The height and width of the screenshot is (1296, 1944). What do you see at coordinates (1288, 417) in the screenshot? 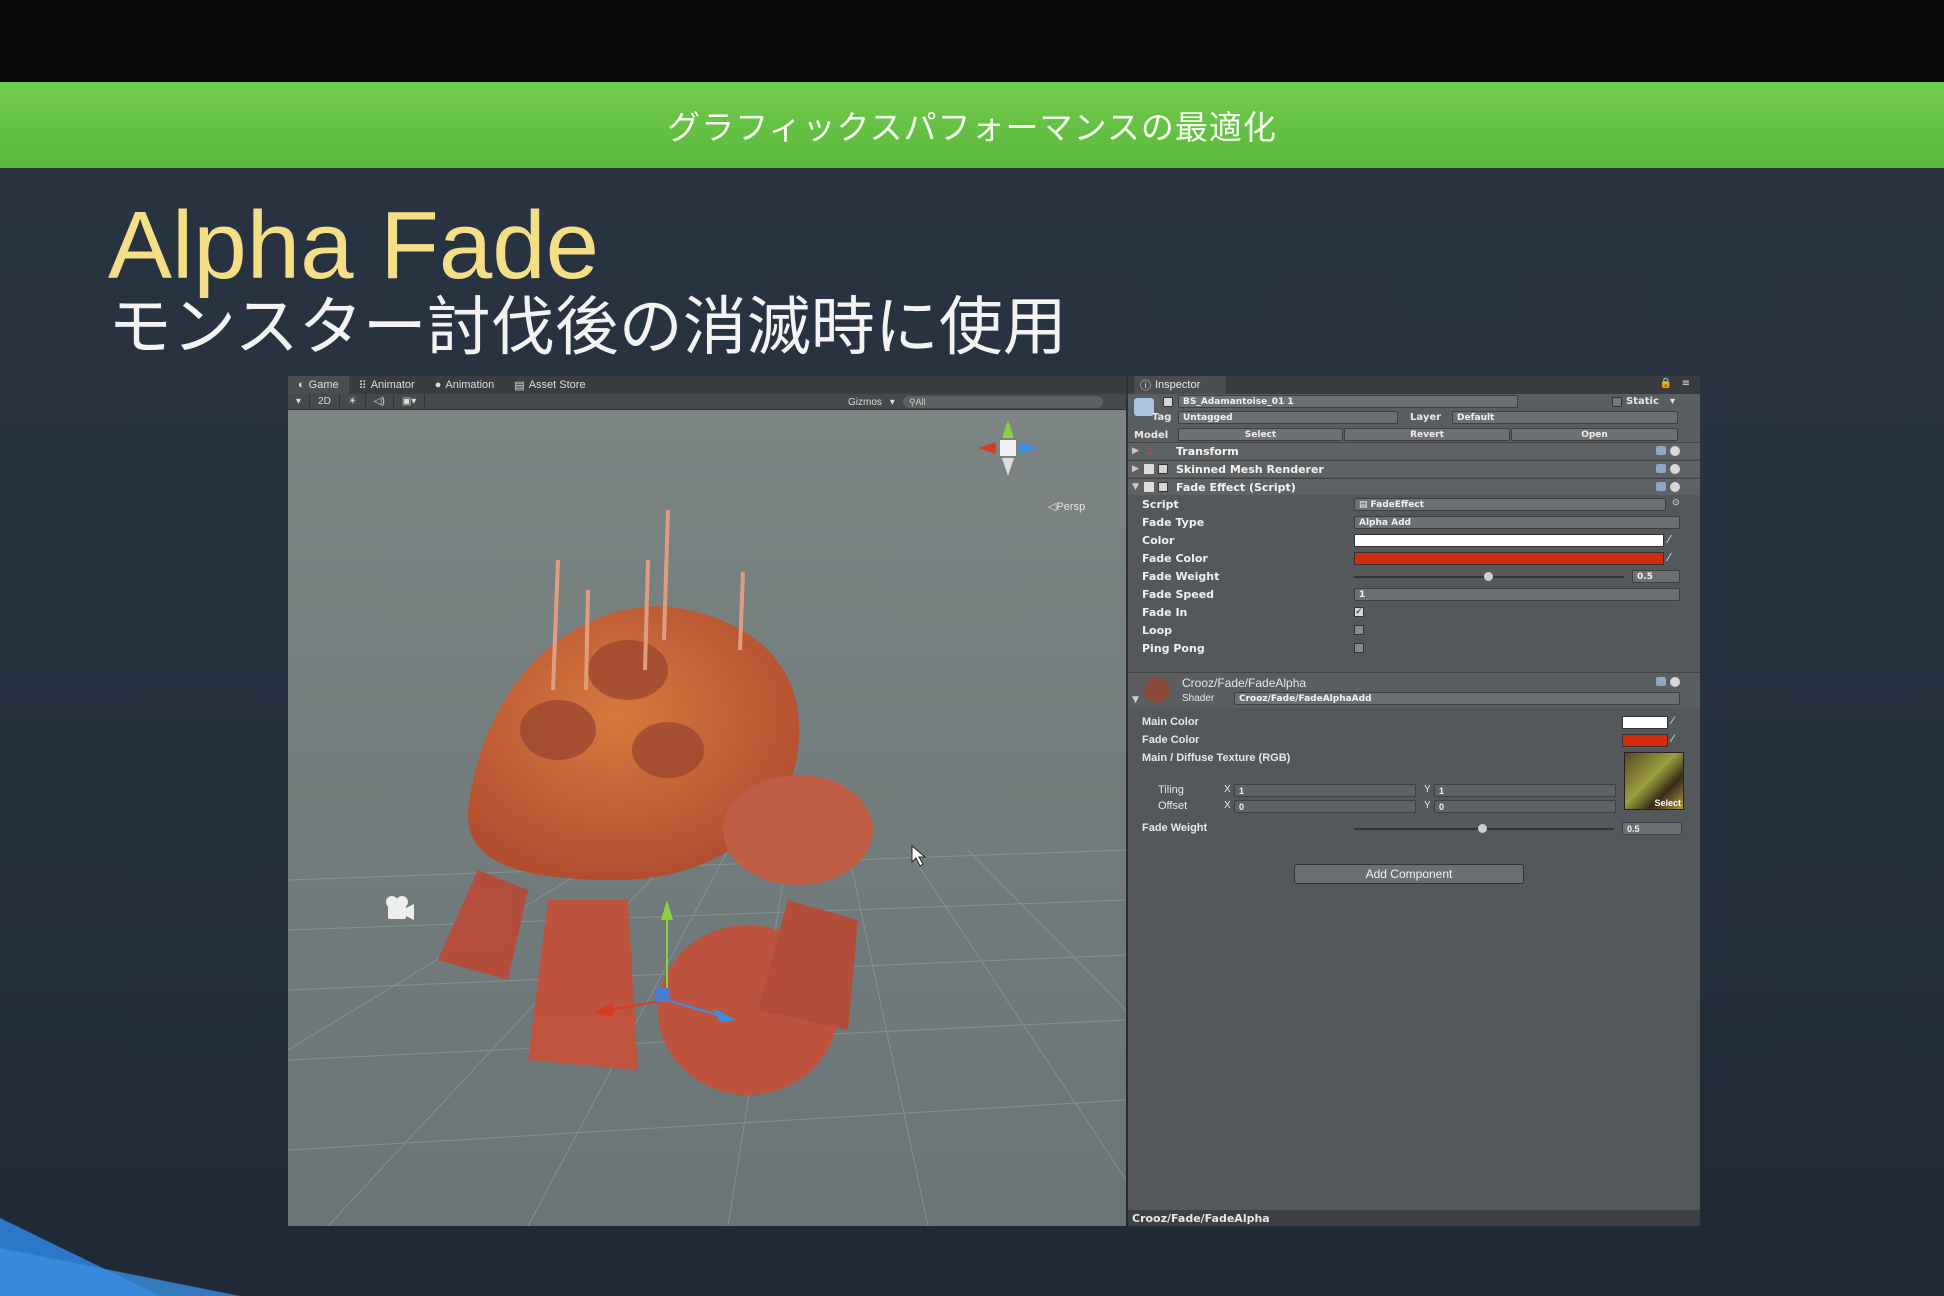
I see `tag-dropdown: Untagged` at bounding box center [1288, 417].